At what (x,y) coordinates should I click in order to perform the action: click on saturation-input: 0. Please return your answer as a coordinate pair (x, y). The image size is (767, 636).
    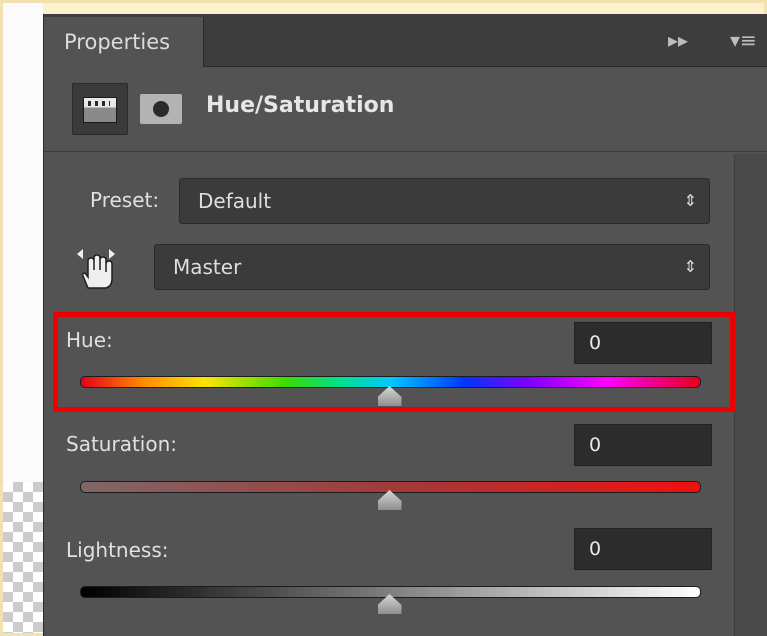
    Looking at the image, I should click on (643, 445).